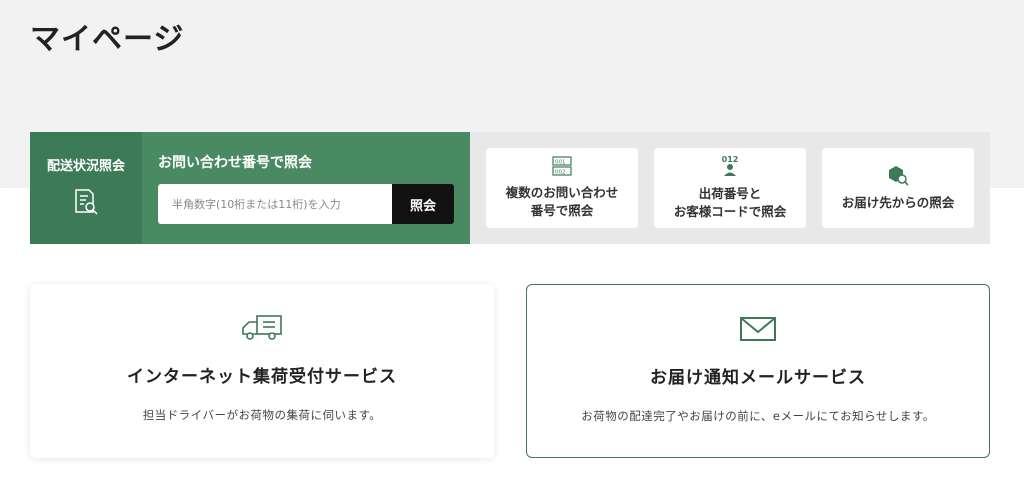 This screenshot has width=1024, height=487. Describe the element at coordinates (107, 39) in the screenshot. I see `page-title: マイページ` at that location.